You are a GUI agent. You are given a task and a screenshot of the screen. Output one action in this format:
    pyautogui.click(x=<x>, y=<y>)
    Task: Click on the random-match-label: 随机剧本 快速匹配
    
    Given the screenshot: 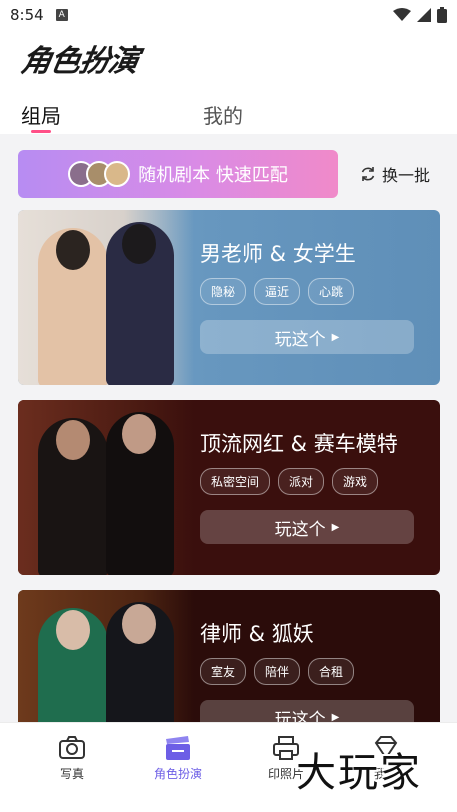 What is the action you would take?
    pyautogui.click(x=213, y=175)
    